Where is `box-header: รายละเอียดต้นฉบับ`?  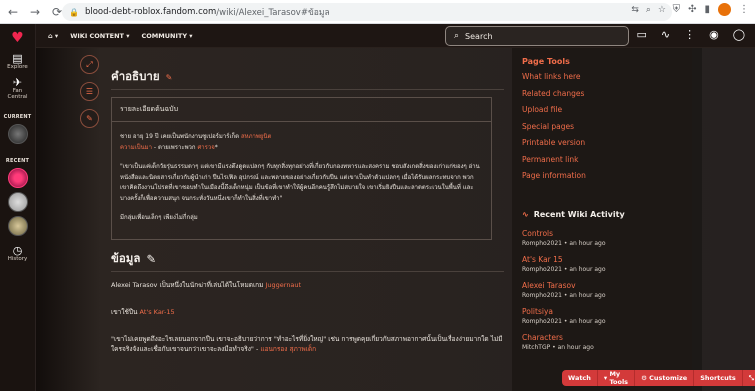 box-header: รายละเอียดต้นฉบับ is located at coordinates (301, 110).